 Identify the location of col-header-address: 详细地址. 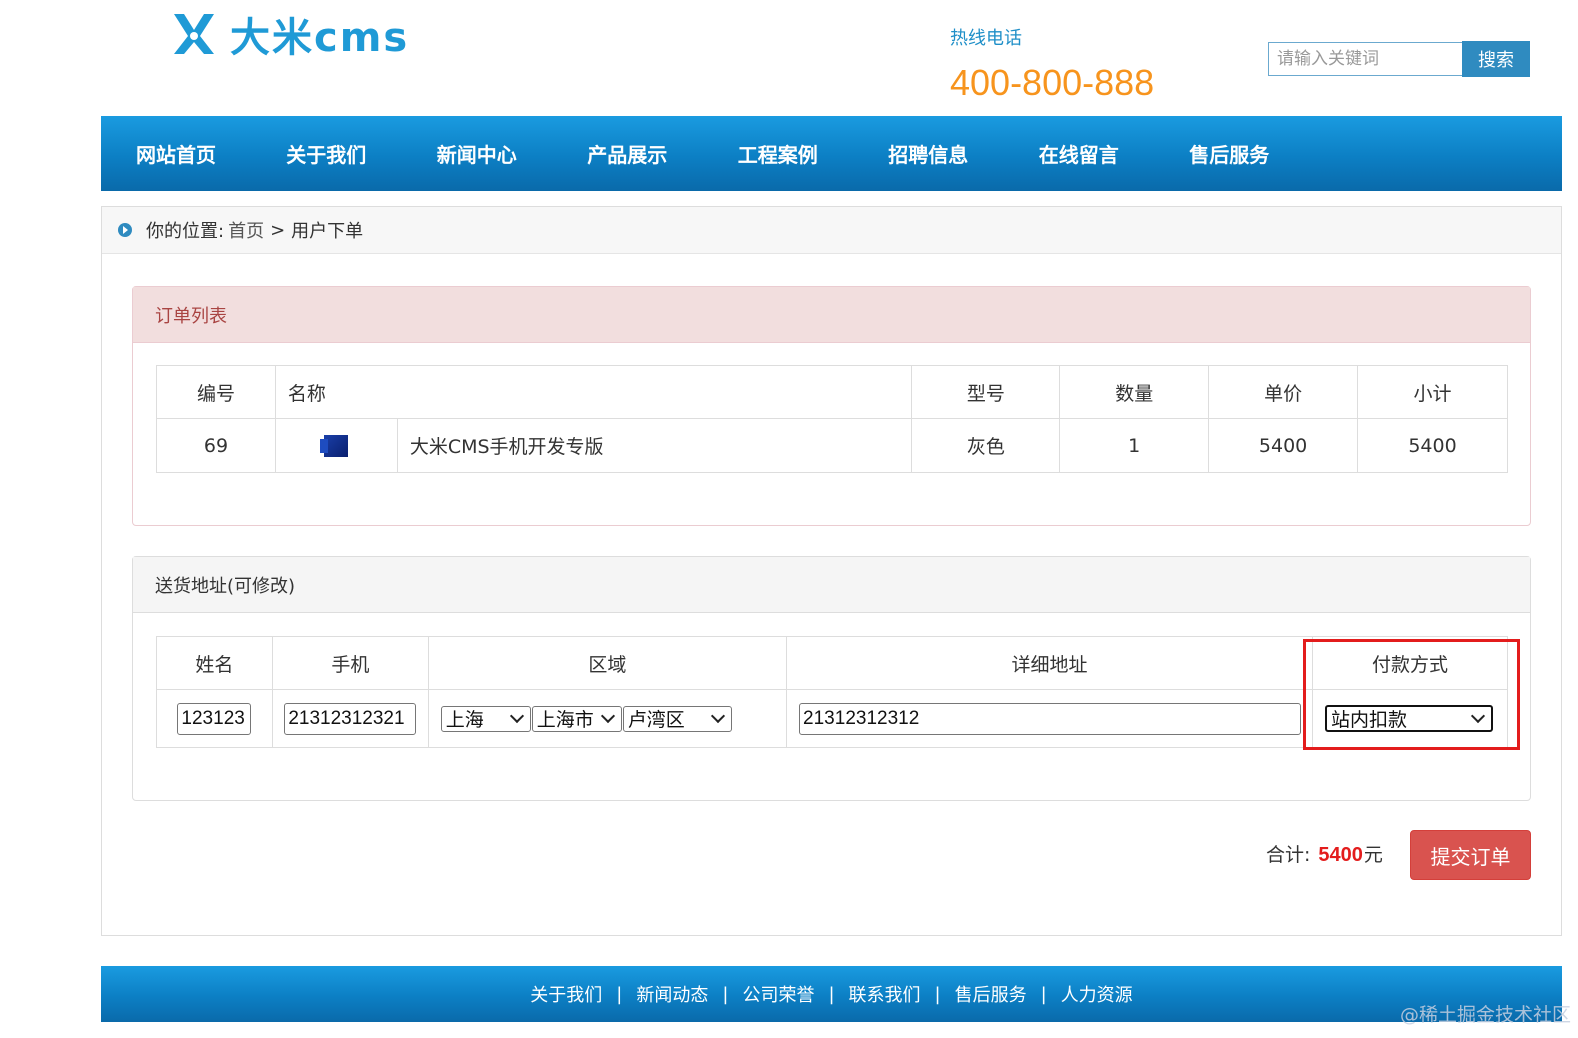
(1049, 663).